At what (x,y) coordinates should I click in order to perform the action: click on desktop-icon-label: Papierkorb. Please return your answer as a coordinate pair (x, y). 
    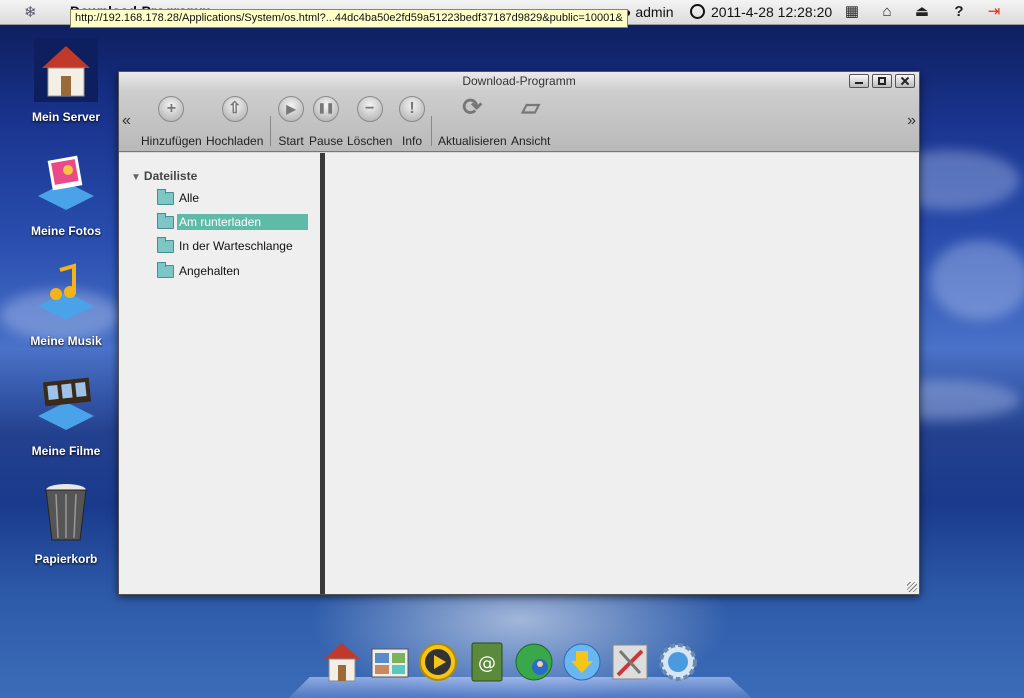
    Looking at the image, I should click on (66, 559).